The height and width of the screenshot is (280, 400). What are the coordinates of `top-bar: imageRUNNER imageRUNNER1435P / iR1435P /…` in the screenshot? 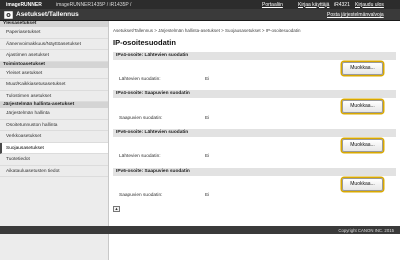 It's located at (200, 4).